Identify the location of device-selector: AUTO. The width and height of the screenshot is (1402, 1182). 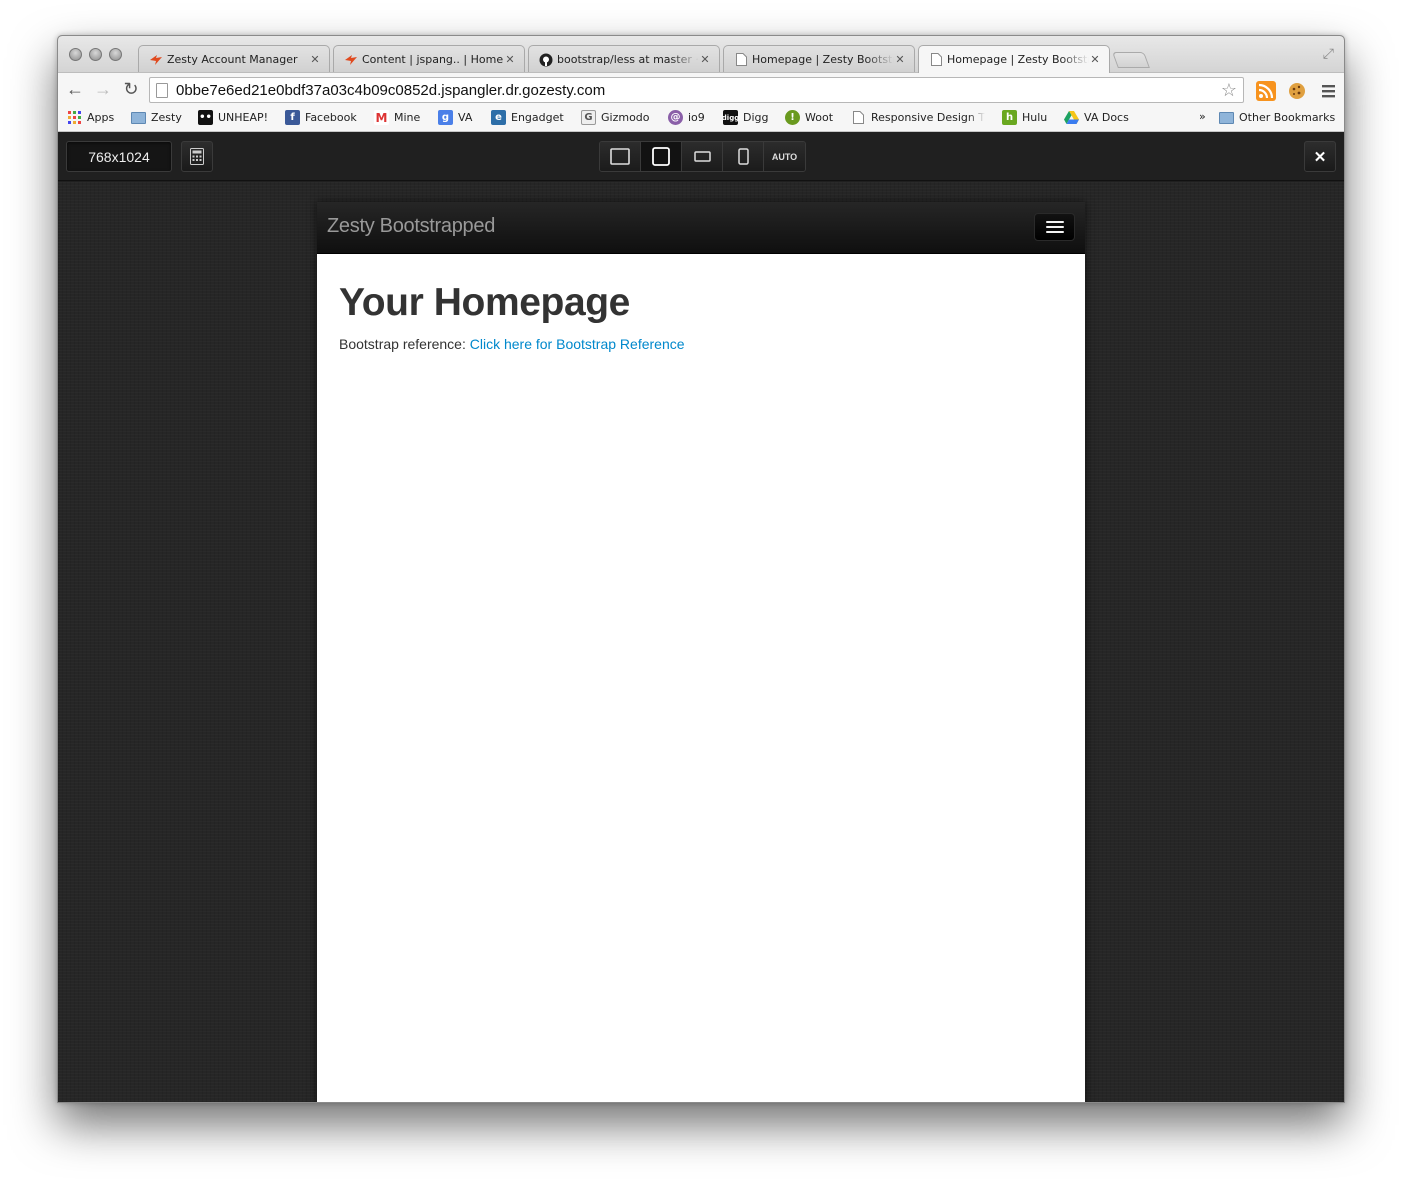
(702, 156).